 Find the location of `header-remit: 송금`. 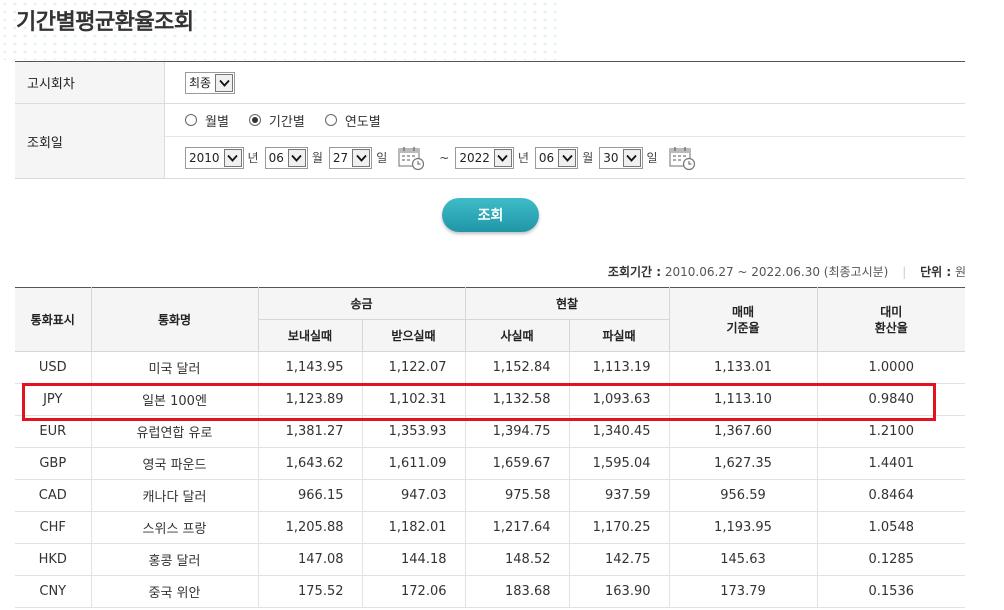

header-remit: 송금 is located at coordinates (361, 303).